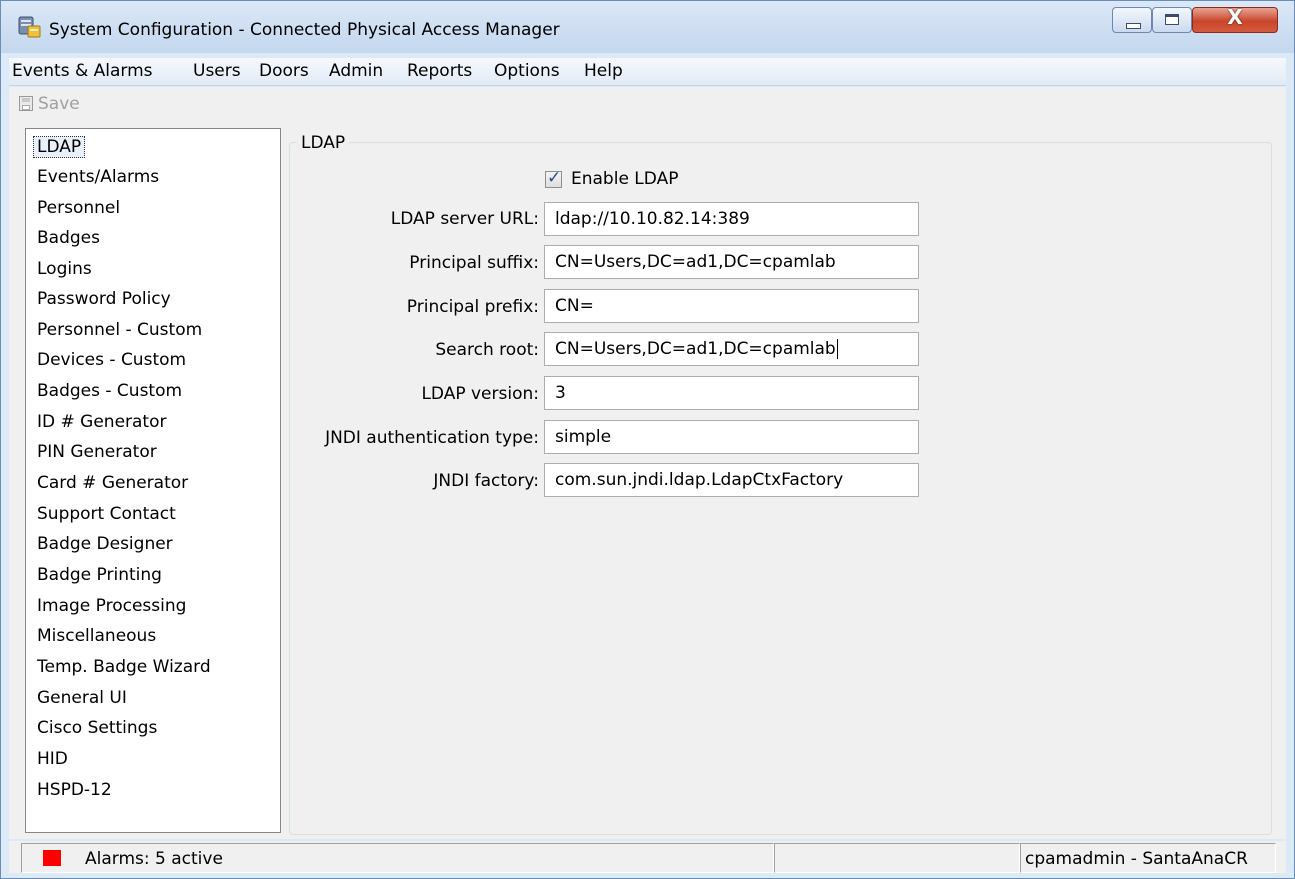  I want to click on sidebar-item-logins: Logins, so click(64, 269).